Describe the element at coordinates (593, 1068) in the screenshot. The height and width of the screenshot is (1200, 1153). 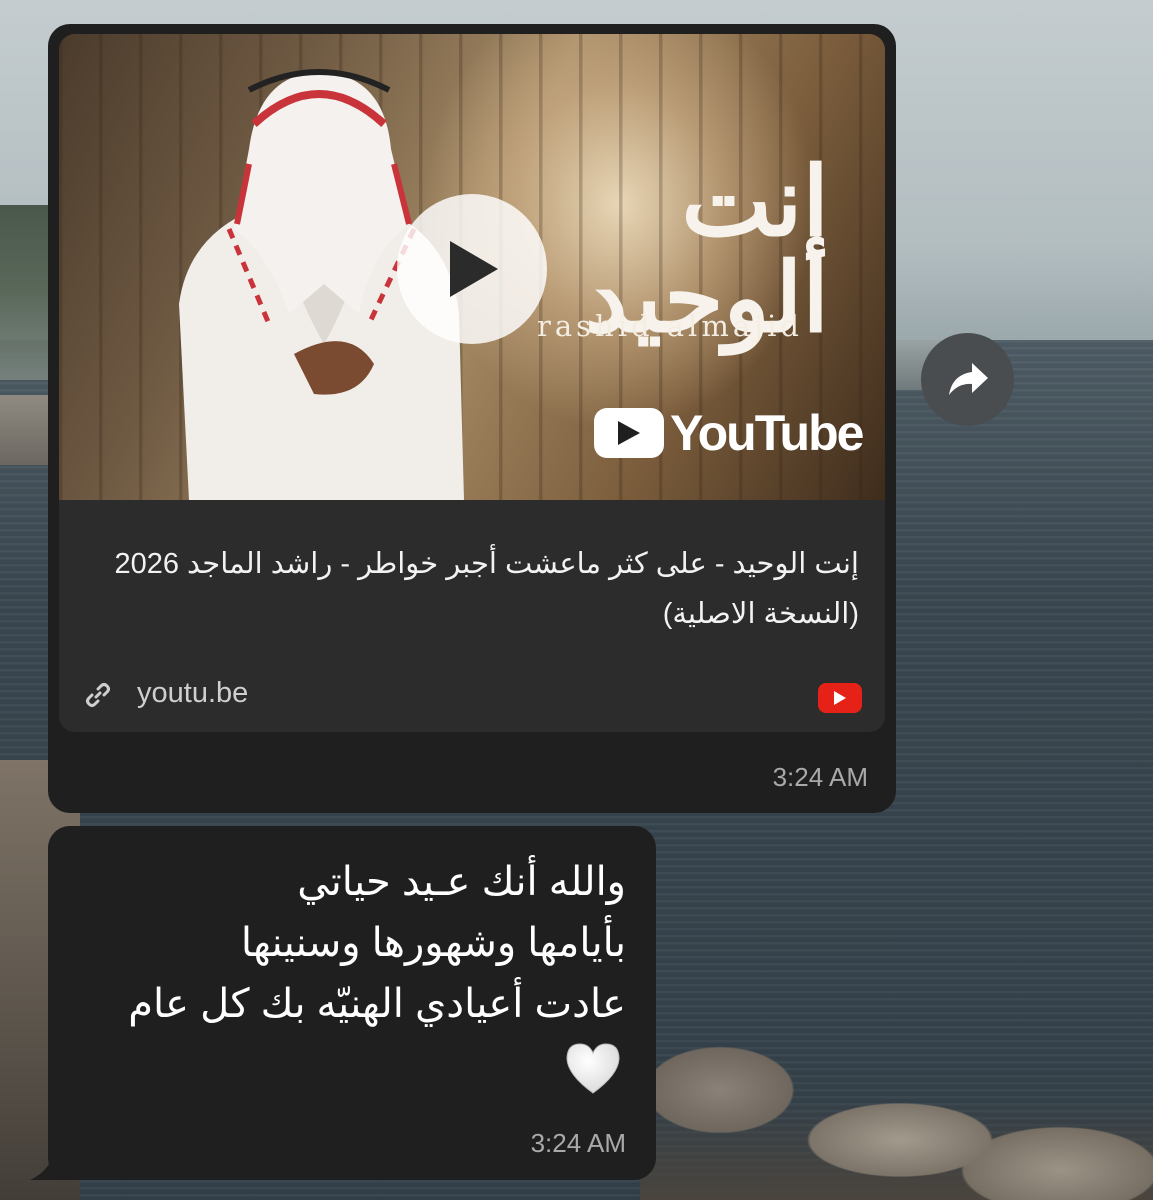
I see `heart-icon` at that location.